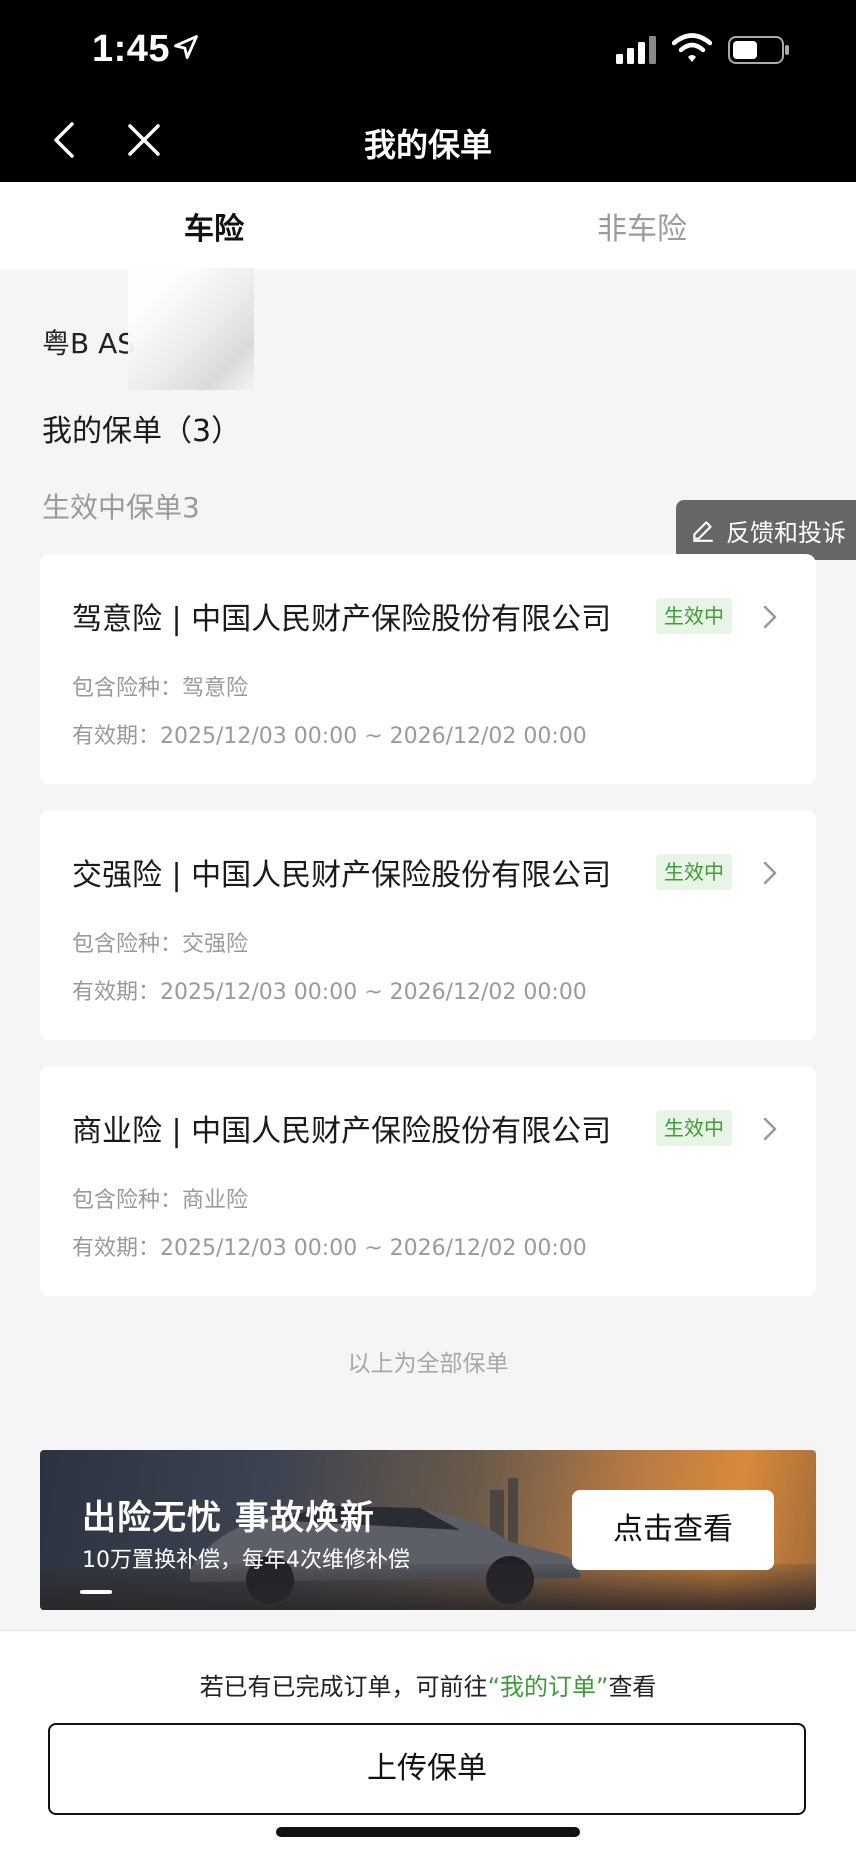 The width and height of the screenshot is (856, 1853). What do you see at coordinates (642, 226) in the screenshot?
I see `tab-non-car-insurance: 非车险` at bounding box center [642, 226].